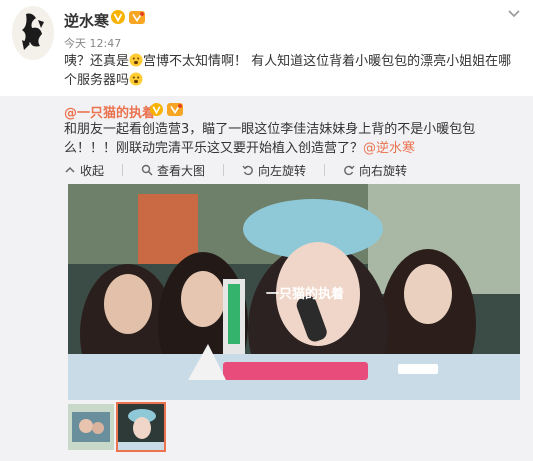 This screenshot has width=533, height=461. I want to click on collapse-button: 收起, so click(84, 170).